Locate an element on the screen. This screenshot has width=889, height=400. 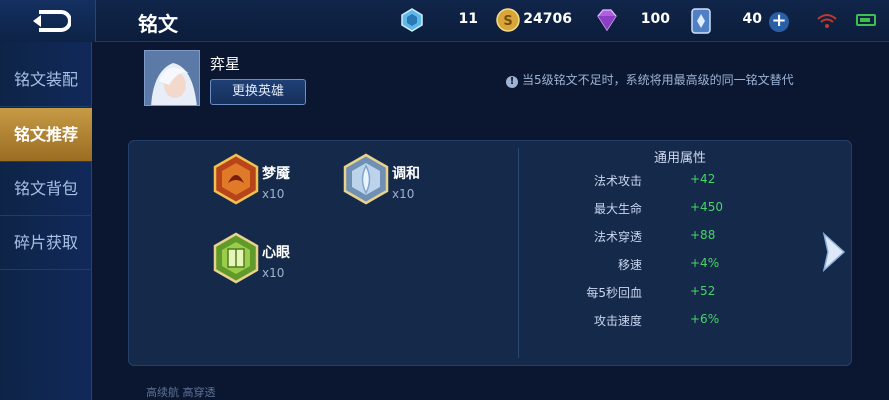
next-arrow-icon is located at coordinates (832, 252).